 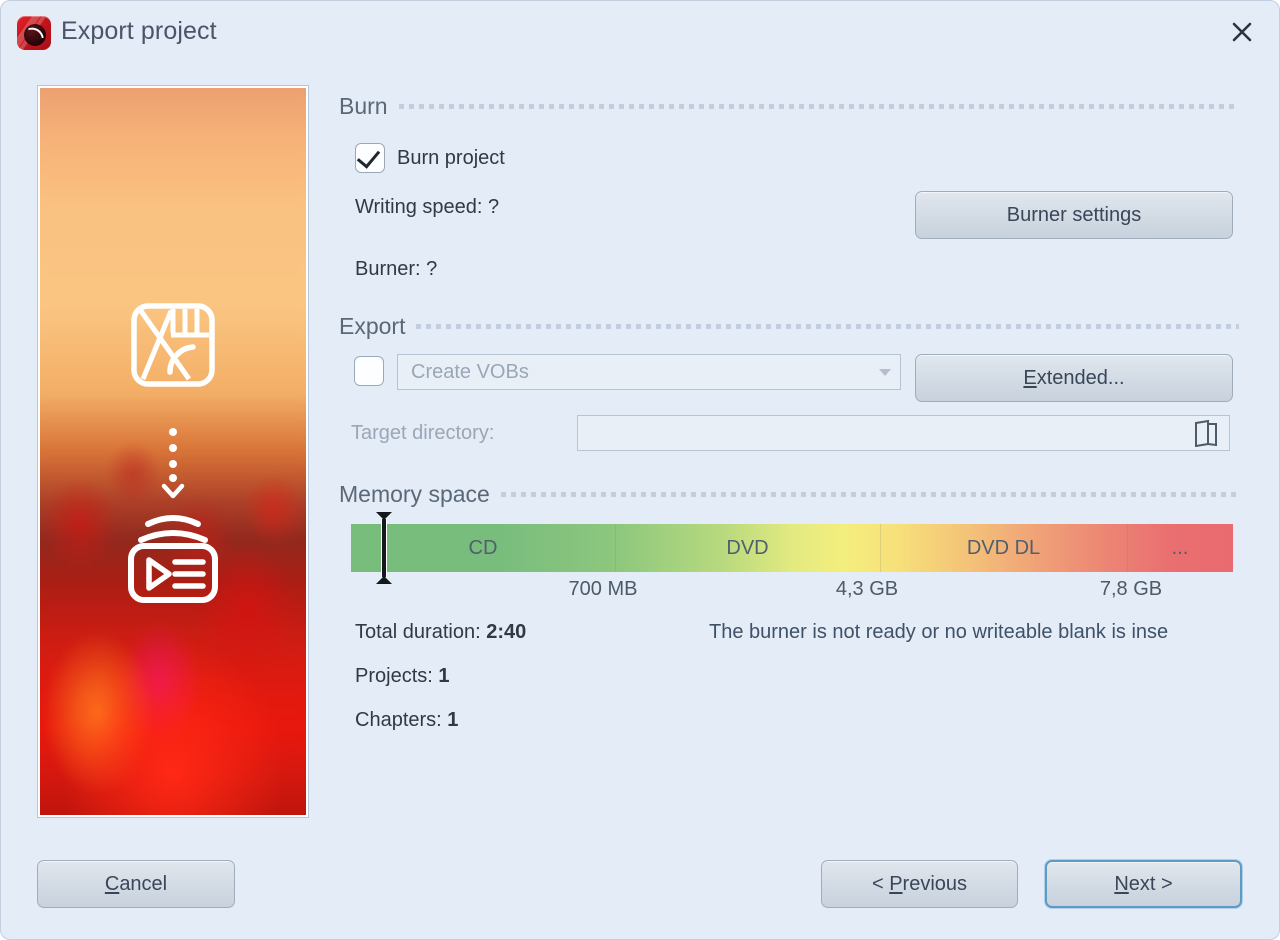 What do you see at coordinates (444, 676) in the screenshot?
I see `projects-value: 1` at bounding box center [444, 676].